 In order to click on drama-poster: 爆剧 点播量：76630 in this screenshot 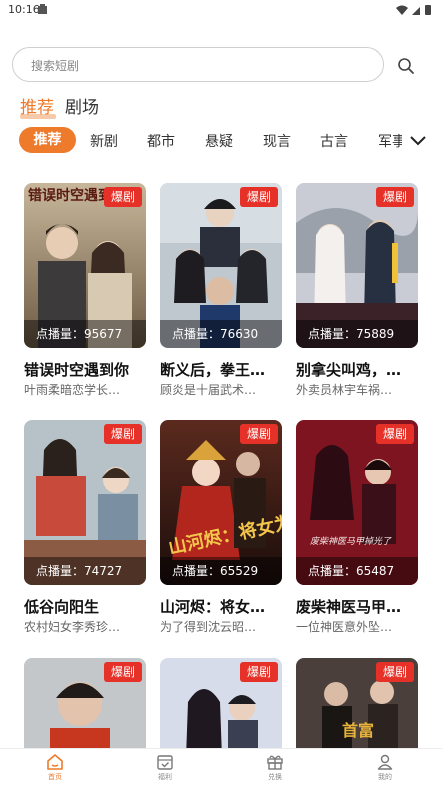, I will do `click(221, 265)`.